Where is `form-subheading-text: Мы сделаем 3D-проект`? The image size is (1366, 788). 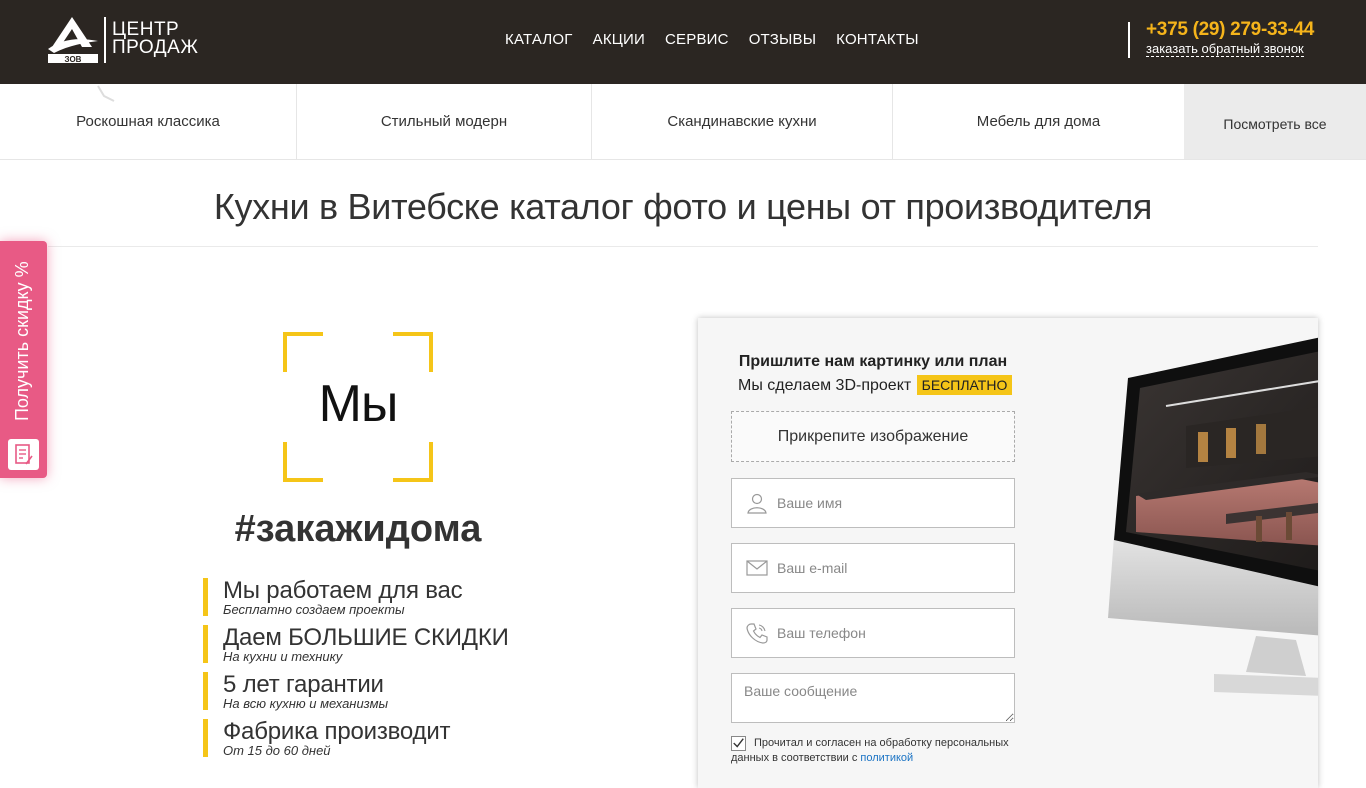
form-subheading-text: Мы сделаем 3D-проект is located at coordinates (825, 385).